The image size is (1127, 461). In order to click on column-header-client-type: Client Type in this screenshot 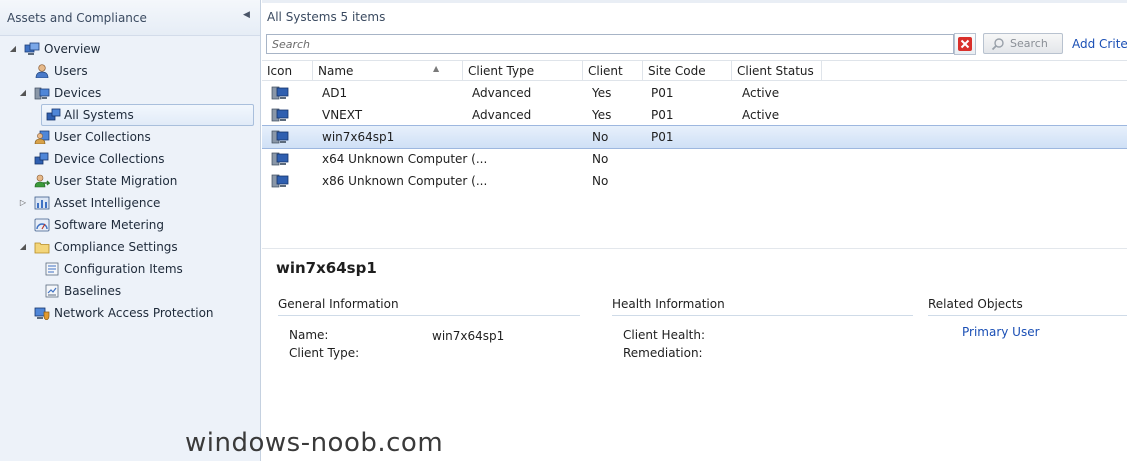, I will do `click(523, 71)`.